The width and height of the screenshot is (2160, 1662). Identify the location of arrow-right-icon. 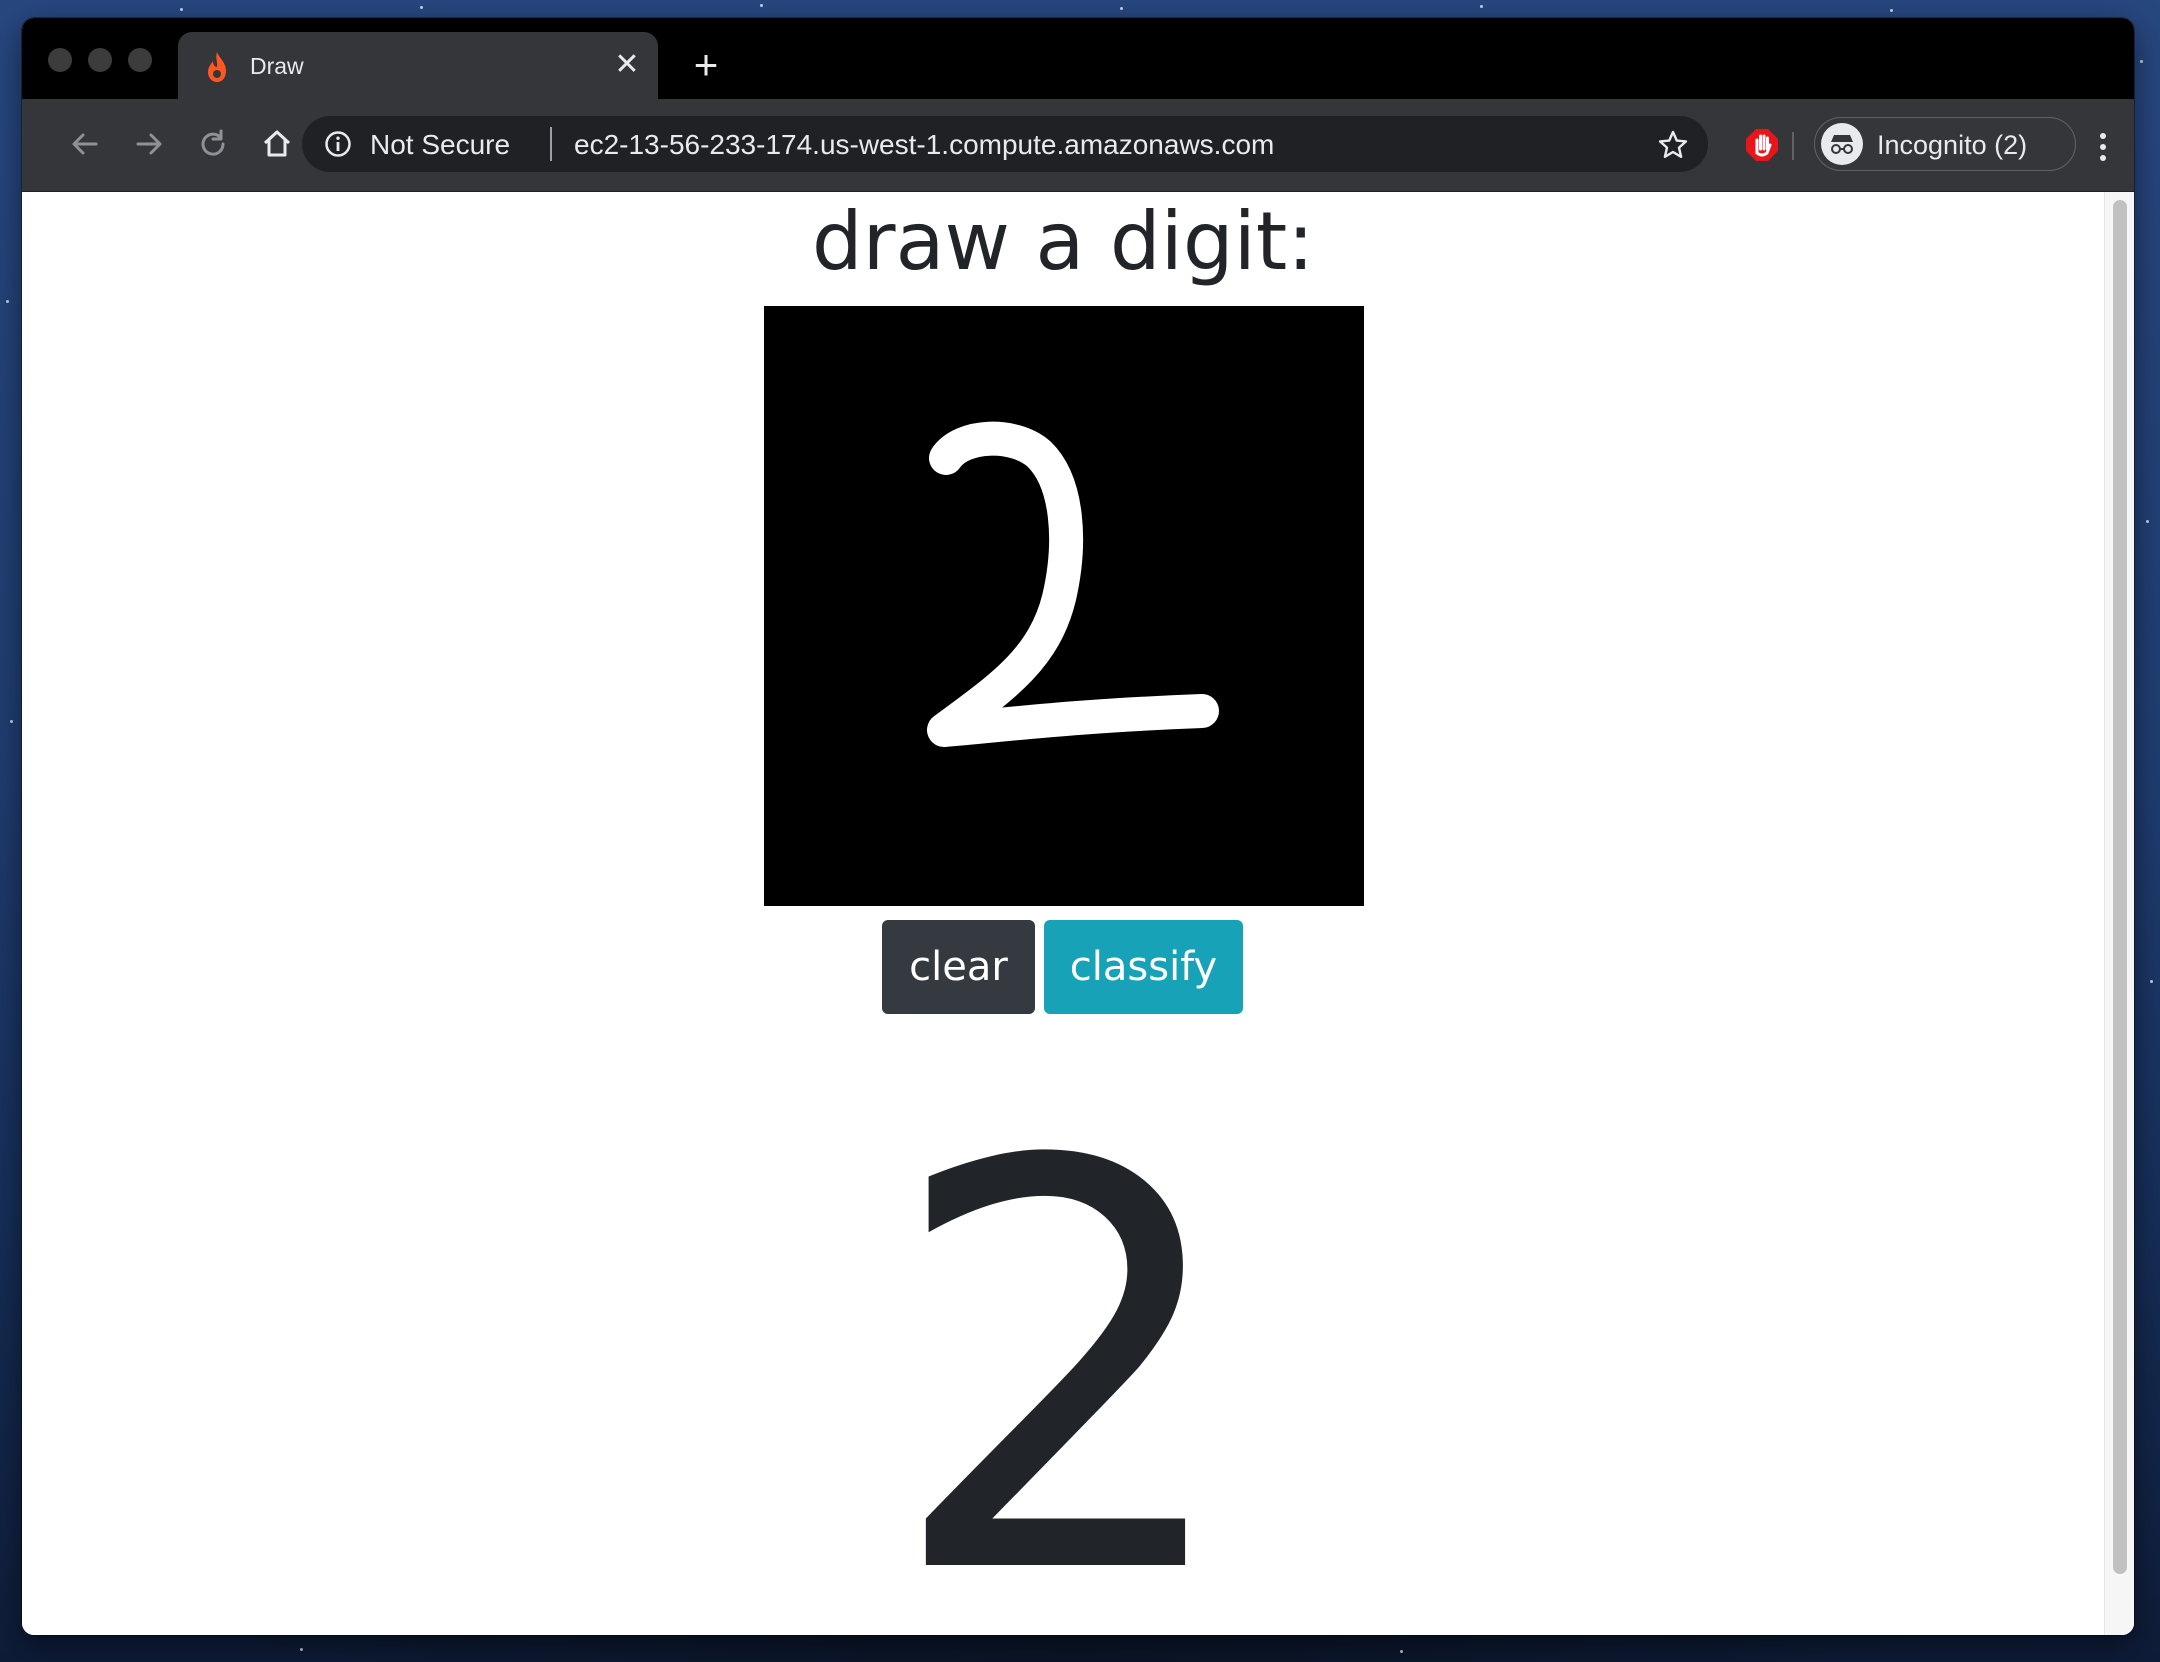
(149, 144).